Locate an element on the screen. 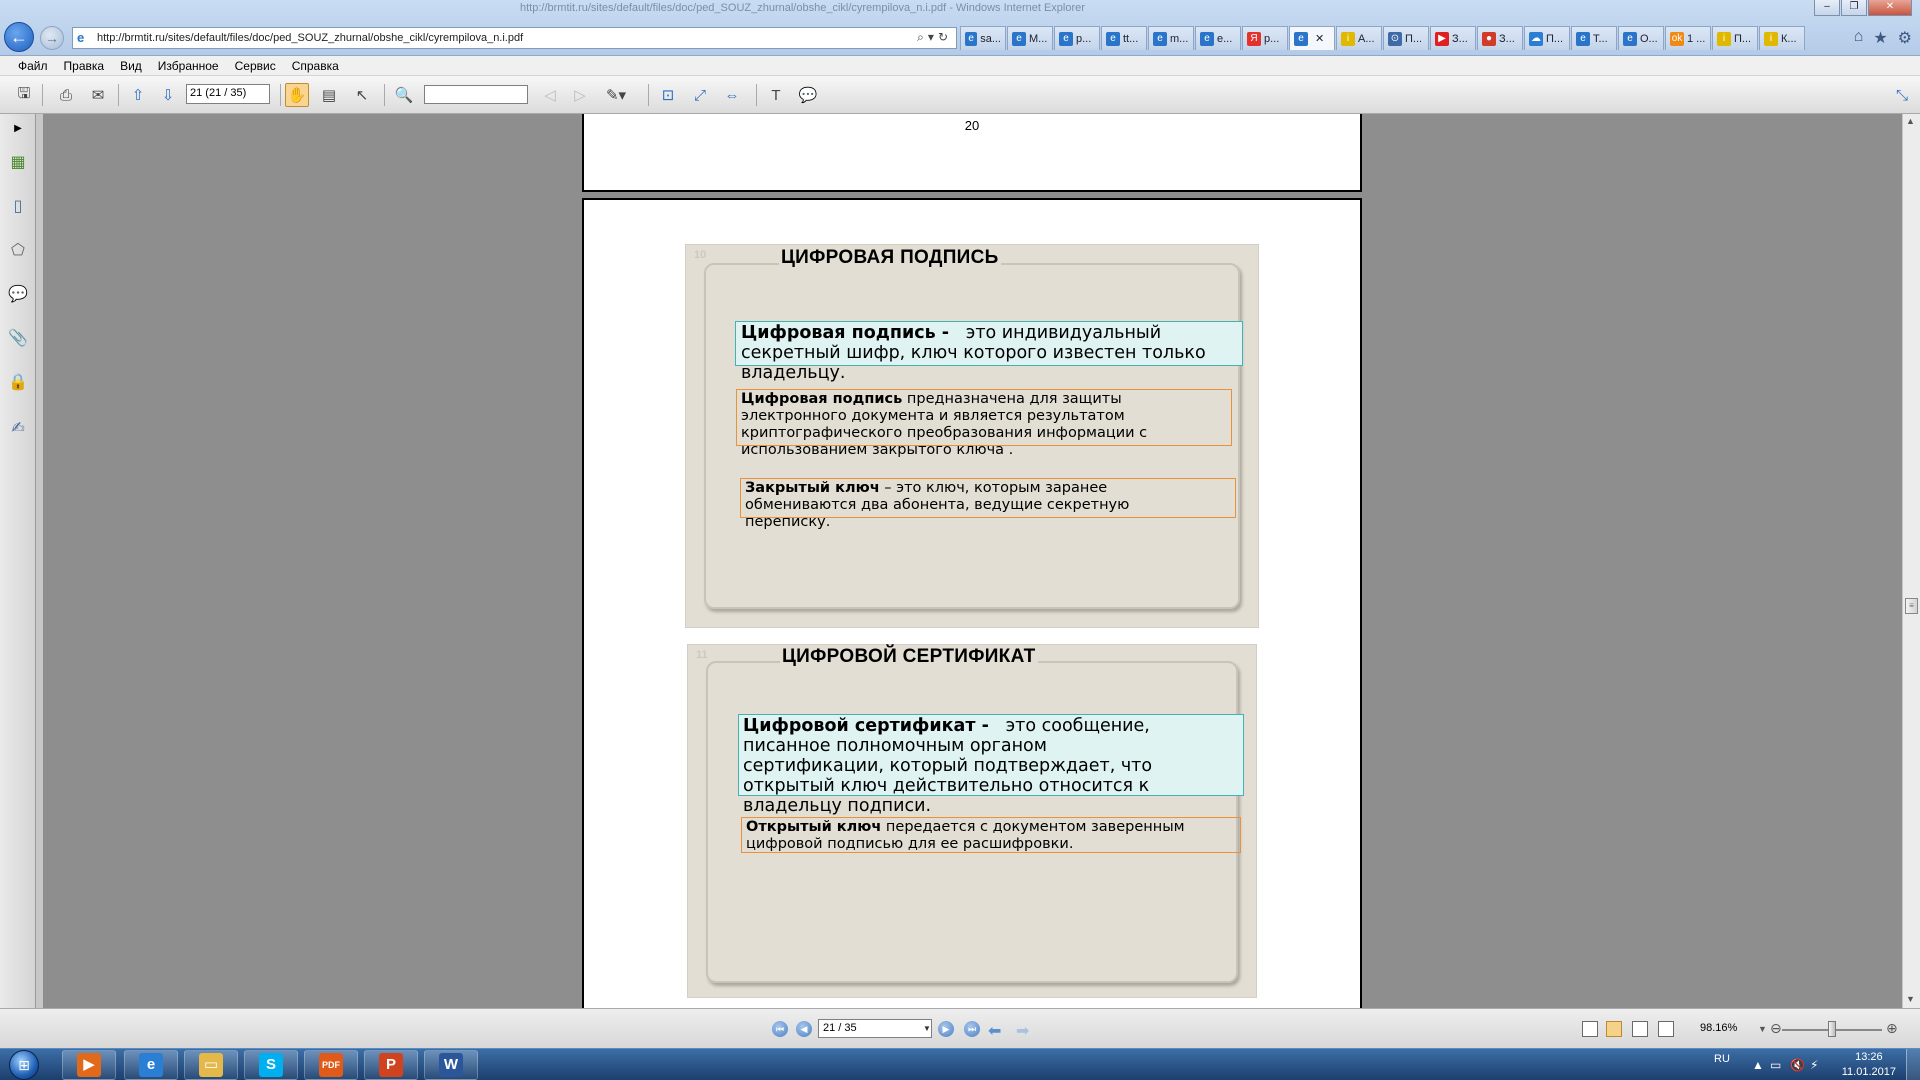 This screenshot has width=1920, height=1080. search-icon: ⌕ is located at coordinates (922, 37).